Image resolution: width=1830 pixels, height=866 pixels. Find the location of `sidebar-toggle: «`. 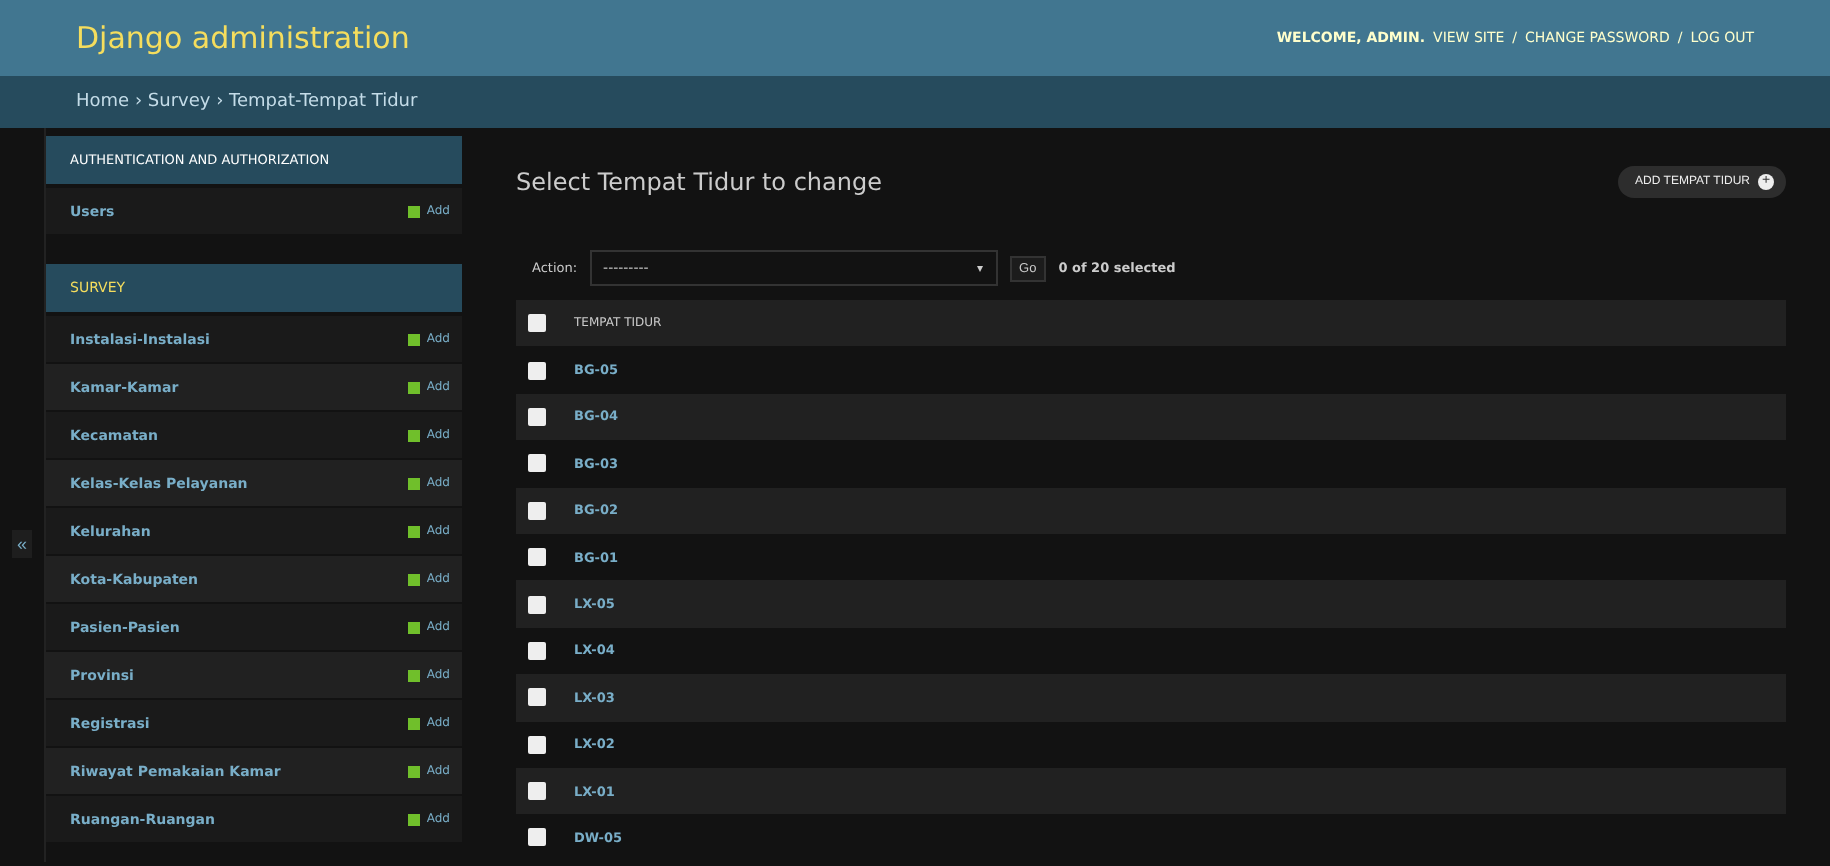

sidebar-toggle: « is located at coordinates (21, 544).